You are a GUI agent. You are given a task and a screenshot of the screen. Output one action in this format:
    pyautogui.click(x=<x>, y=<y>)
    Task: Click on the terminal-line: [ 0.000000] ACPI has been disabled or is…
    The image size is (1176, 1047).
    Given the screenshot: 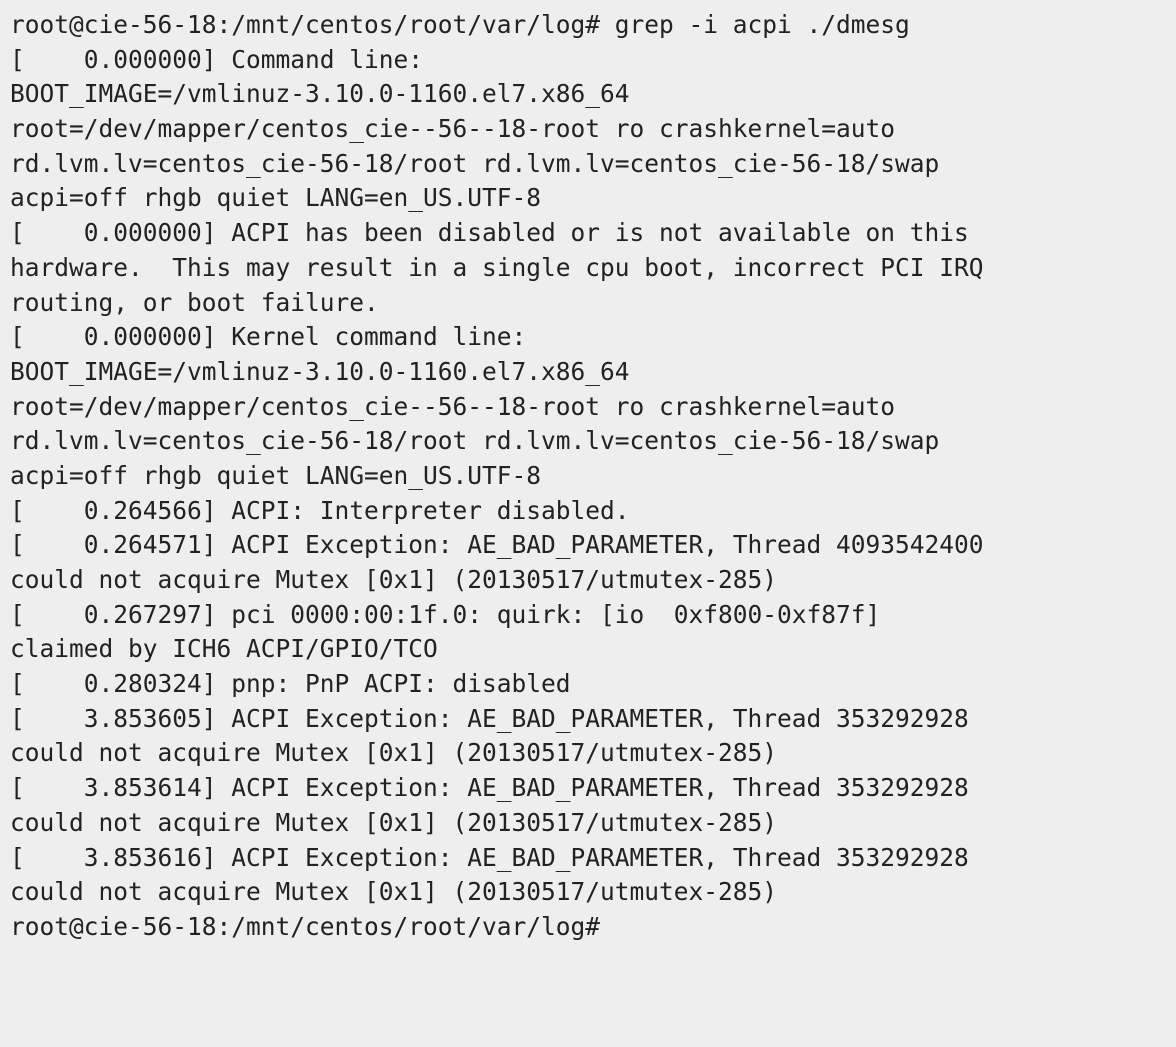 What is the action you would take?
    pyautogui.click(x=489, y=233)
    